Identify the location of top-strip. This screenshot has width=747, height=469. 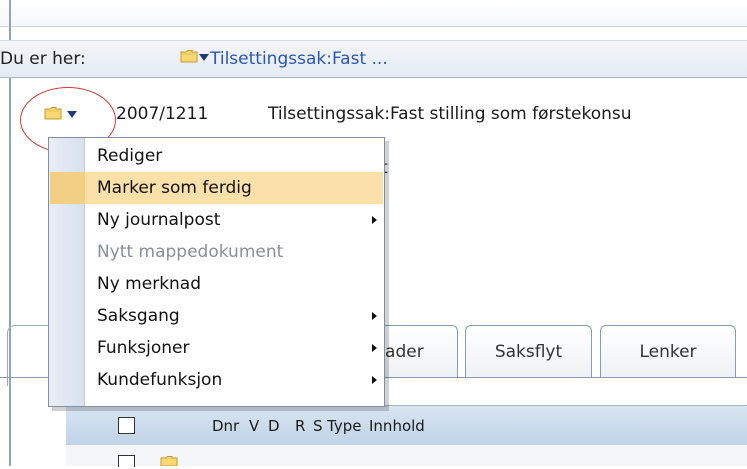
(373, 13).